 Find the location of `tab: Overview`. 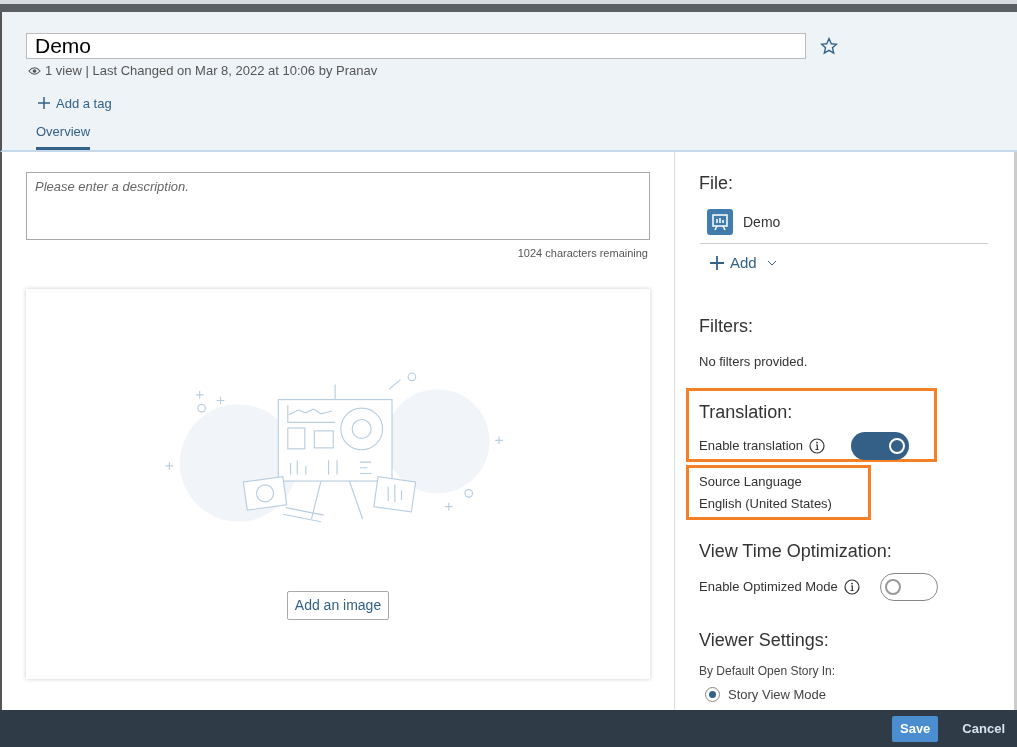

tab: Overview is located at coordinates (63, 135).